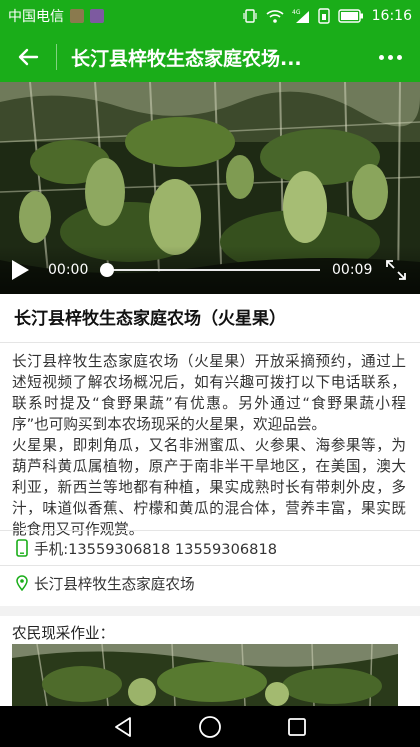  I want to click on carrier-group: 中国电信, so click(56, 16).